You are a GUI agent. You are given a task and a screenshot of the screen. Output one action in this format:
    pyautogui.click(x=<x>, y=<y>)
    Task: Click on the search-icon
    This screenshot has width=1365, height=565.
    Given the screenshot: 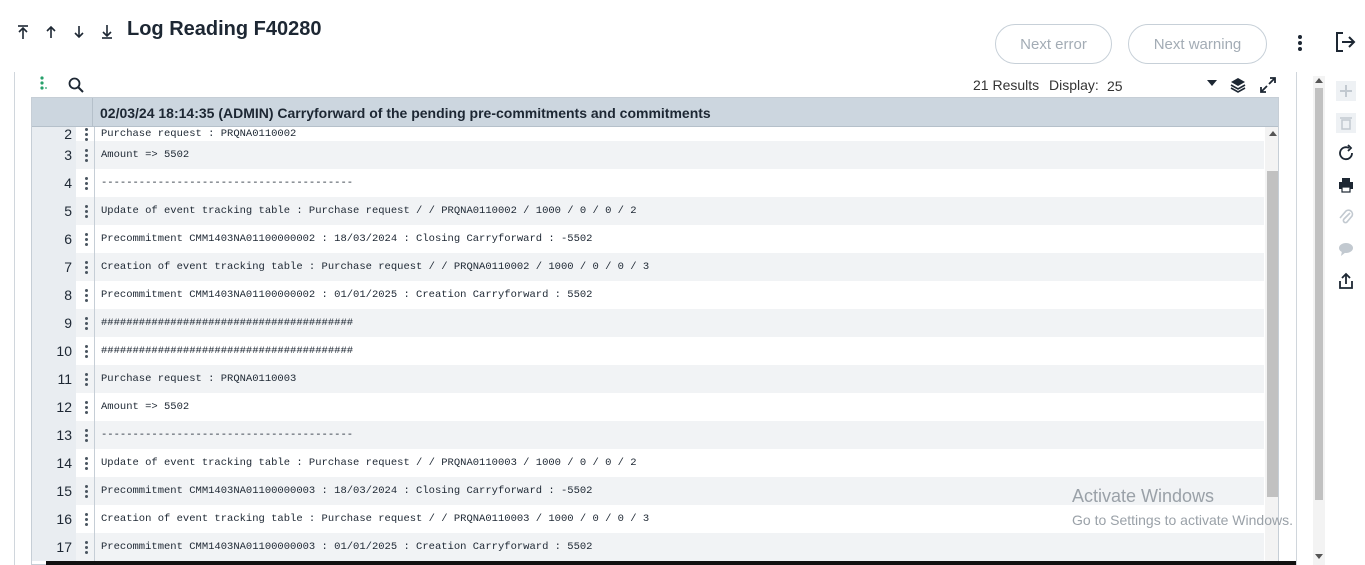 What is the action you would take?
    pyautogui.click(x=76, y=85)
    